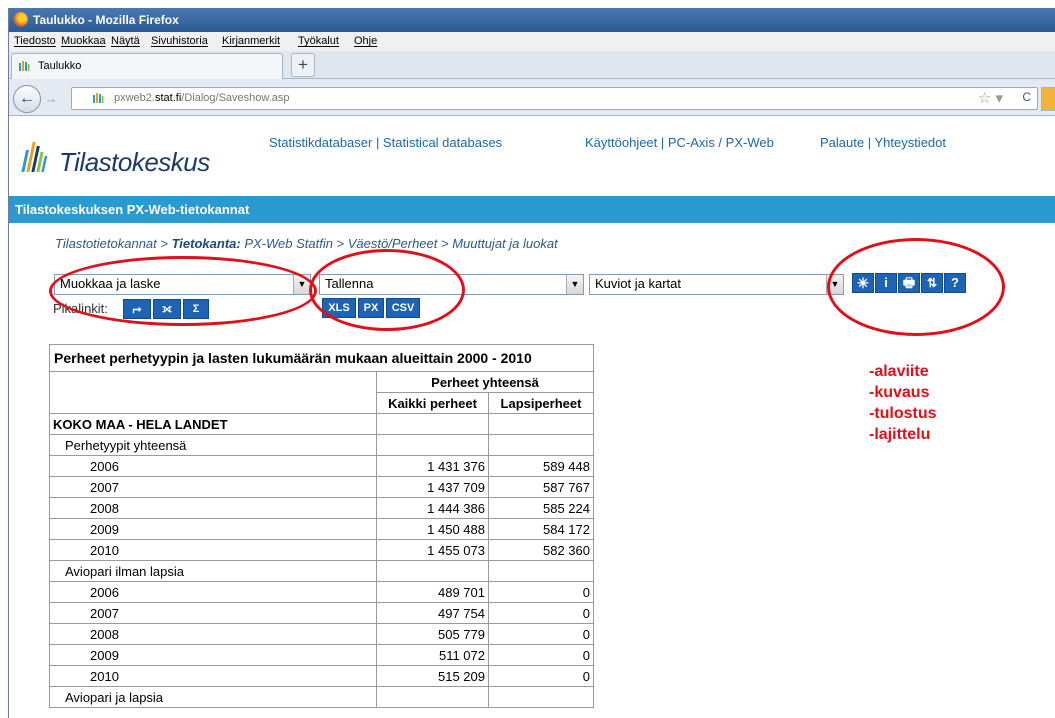 This screenshot has width=1055, height=718. I want to click on menu-item-nayta: Näytä, so click(125, 41).